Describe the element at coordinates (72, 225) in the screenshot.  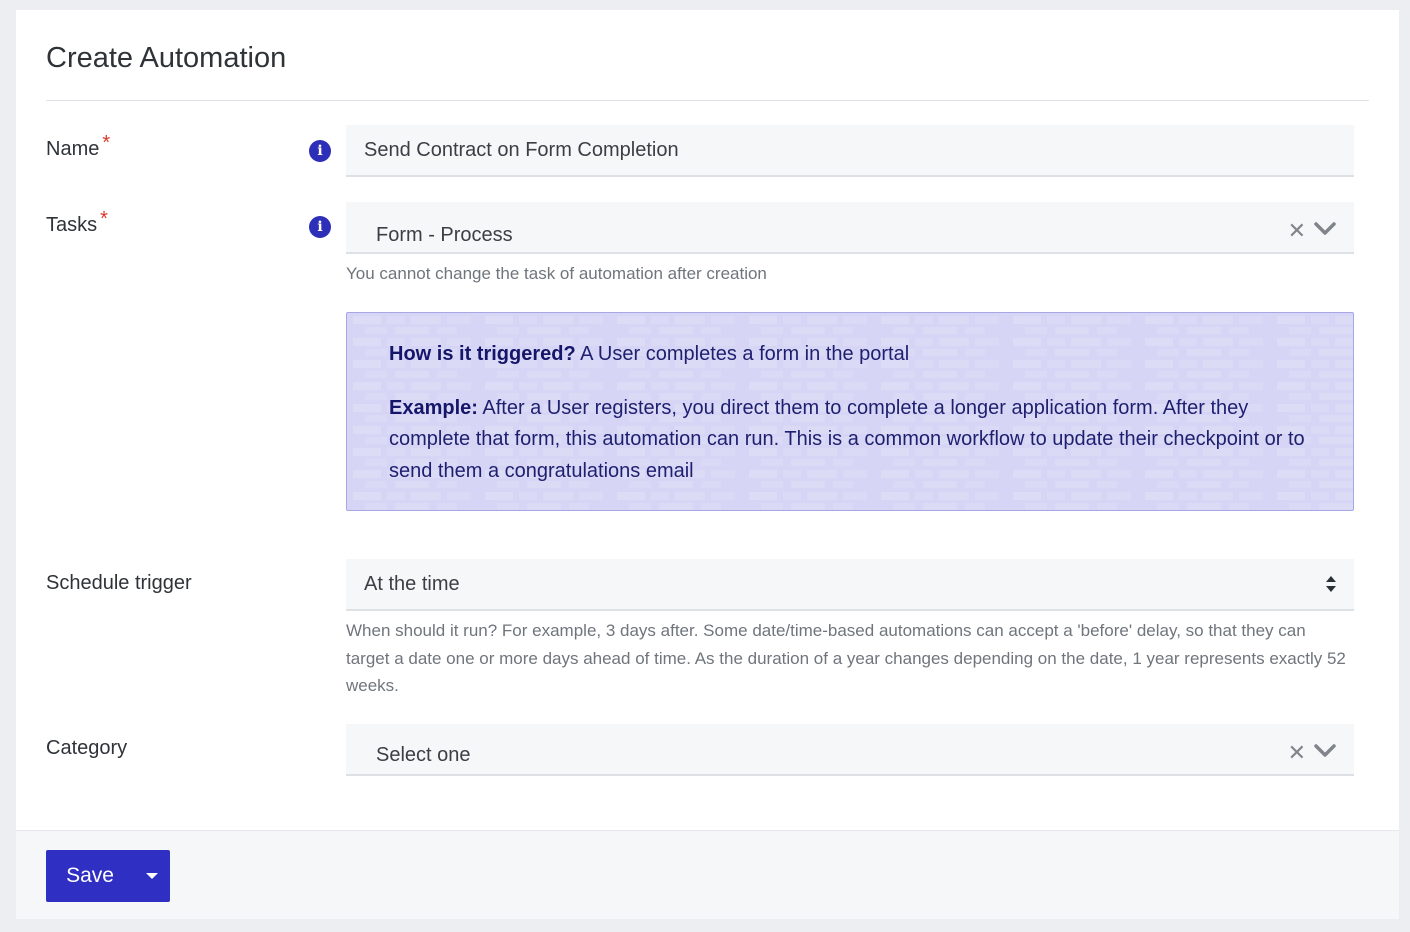
I see `tasks-label-text: Tasks` at that location.